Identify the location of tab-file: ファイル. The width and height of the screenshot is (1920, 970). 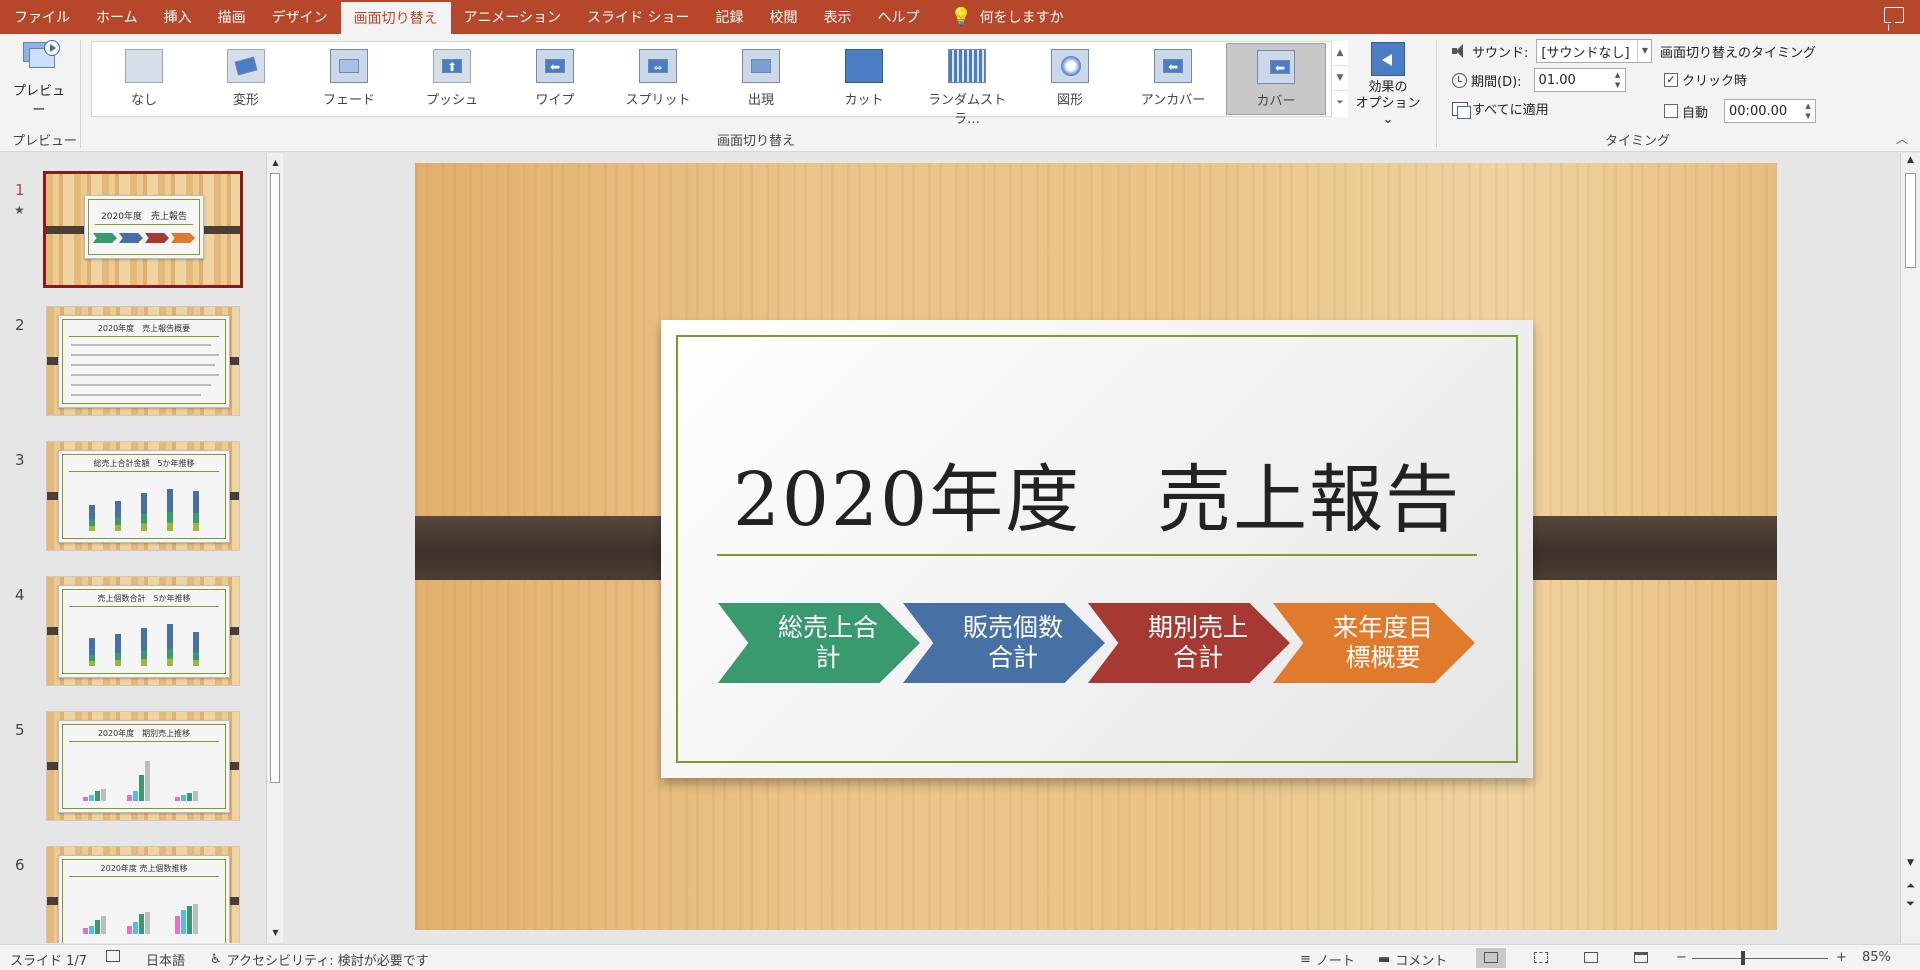
(41, 17).